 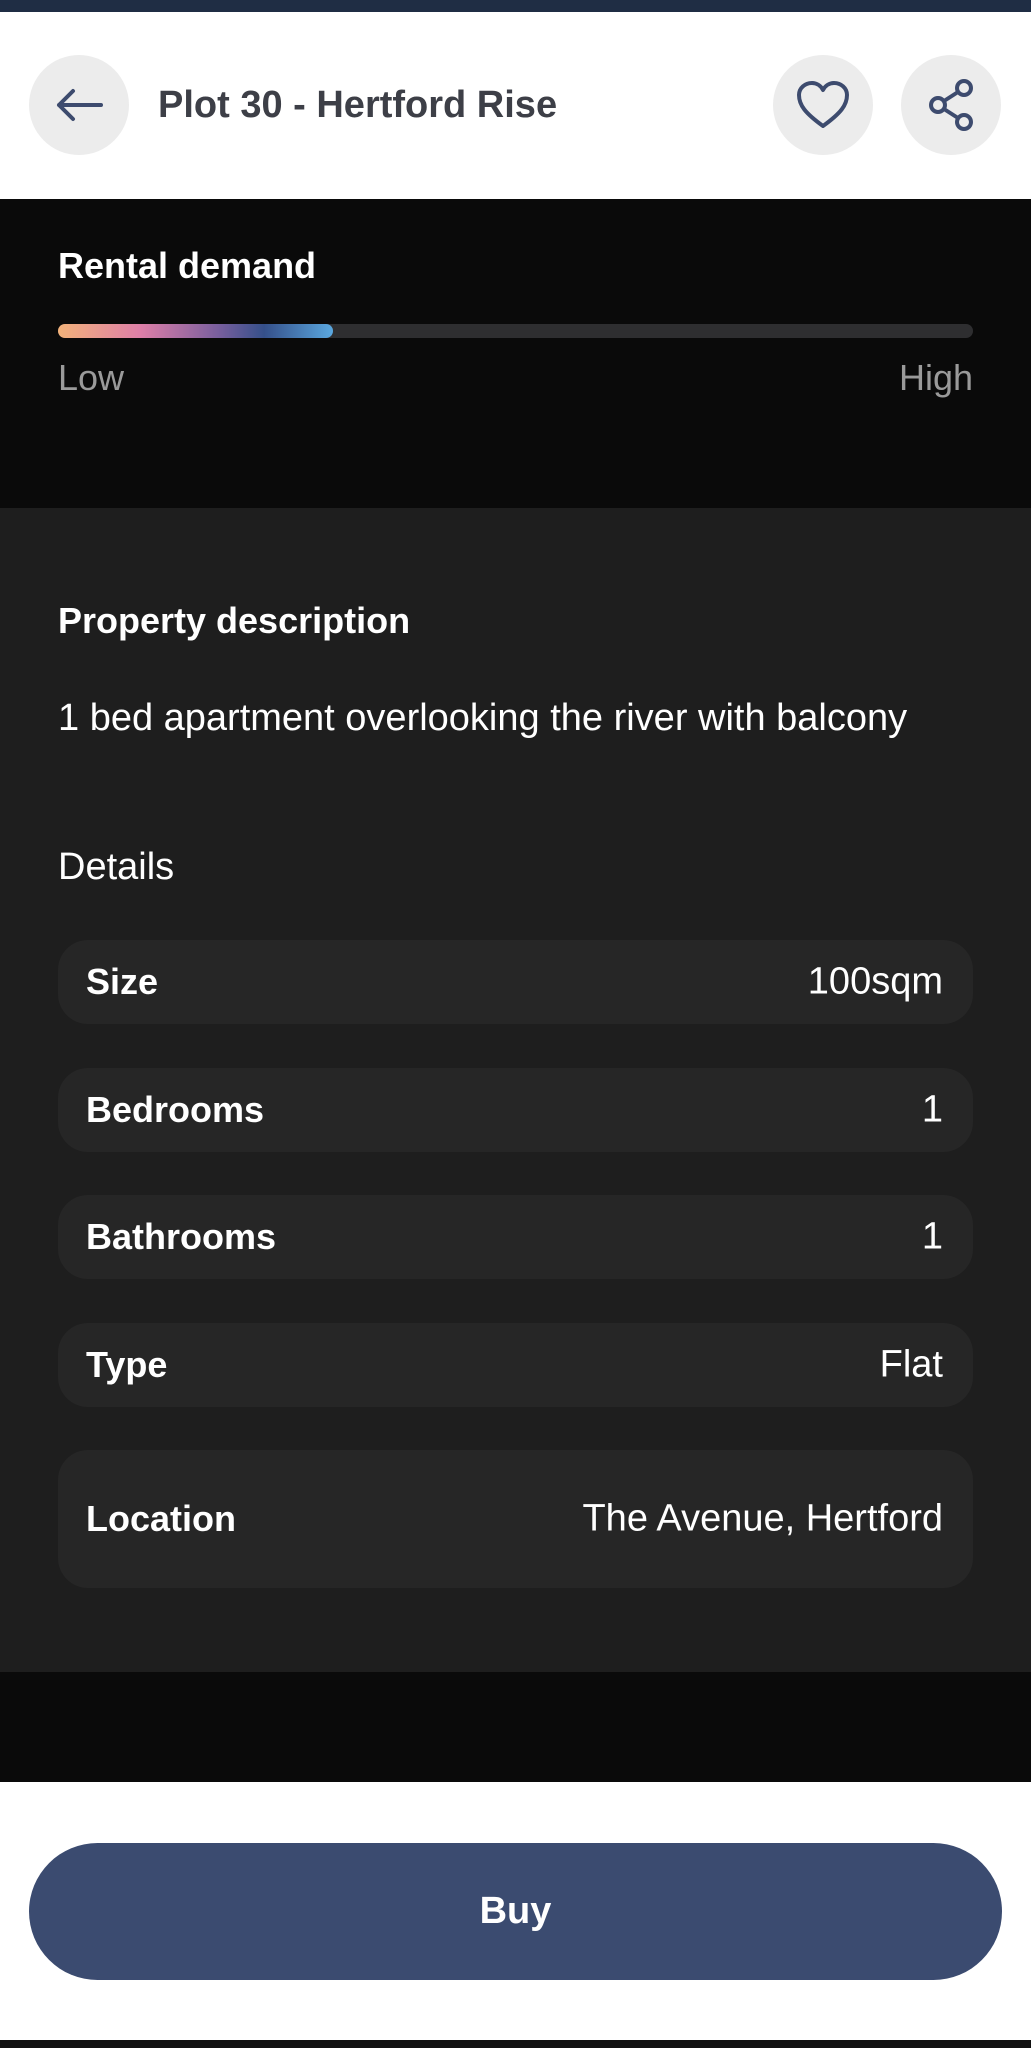 I want to click on status-strip, so click(x=515, y=6).